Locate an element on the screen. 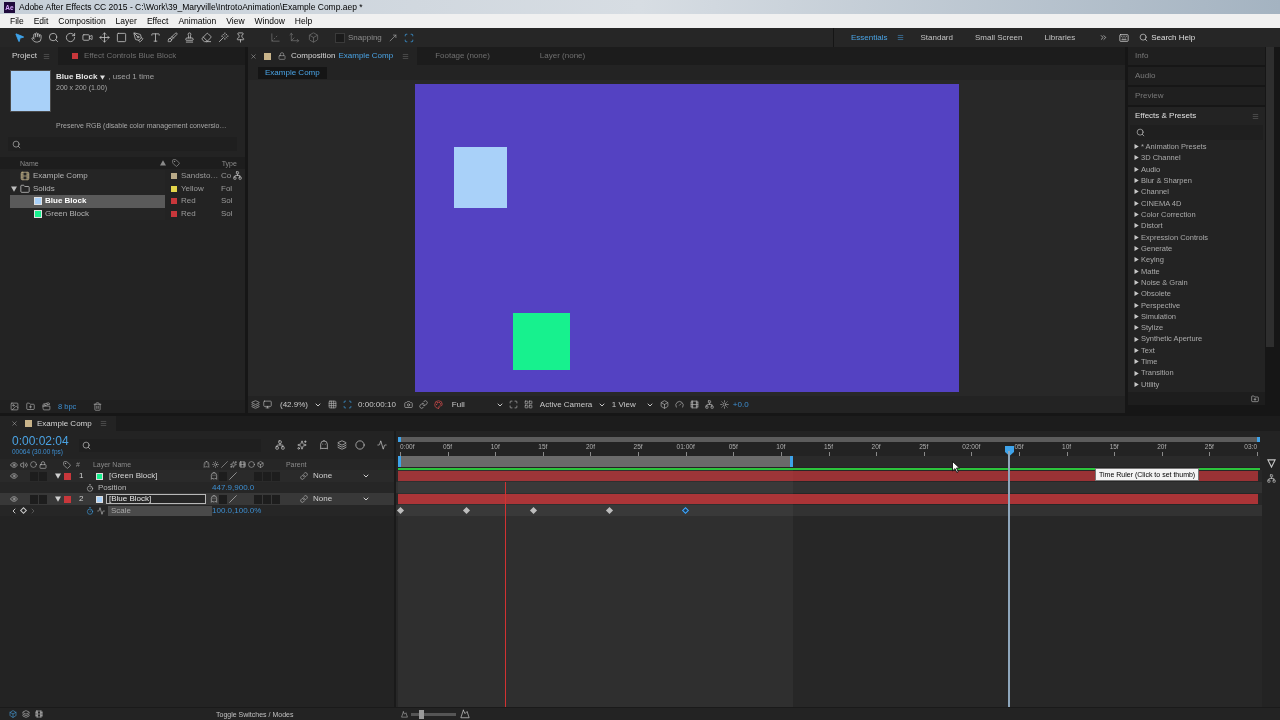 This screenshot has height=720, width=1280. brush-icon is located at coordinates (172, 37).